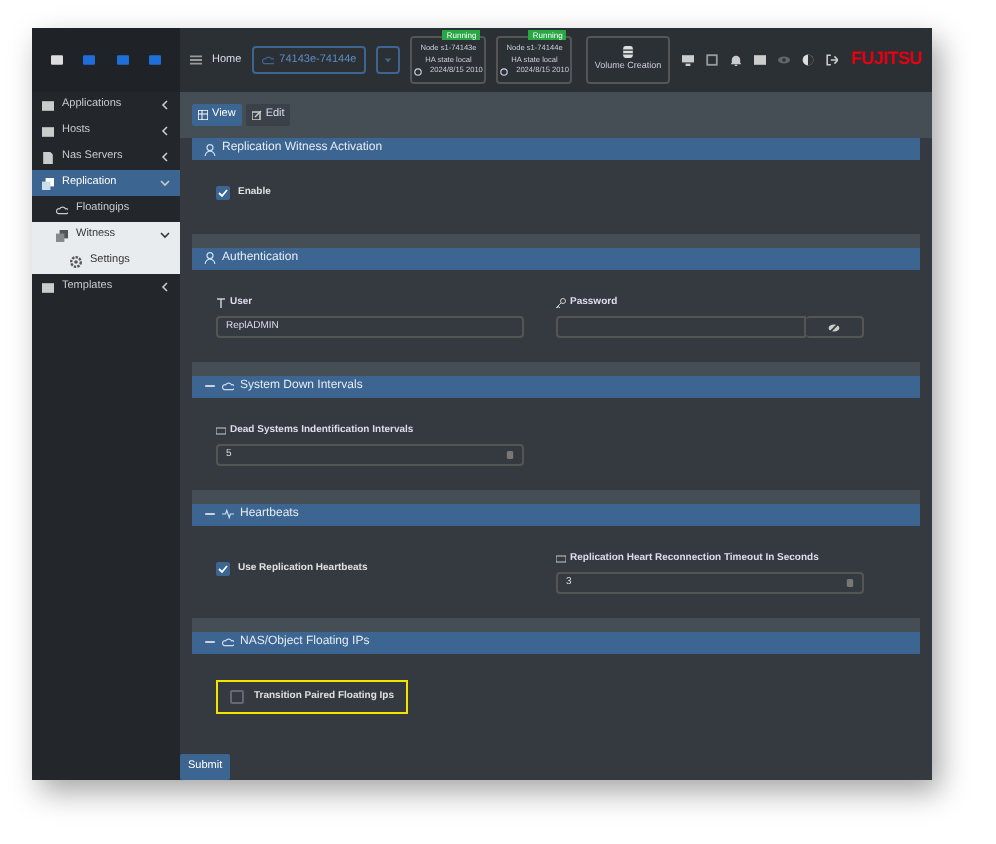  What do you see at coordinates (886, 59) in the screenshot?
I see `logo: FUJITSU` at bounding box center [886, 59].